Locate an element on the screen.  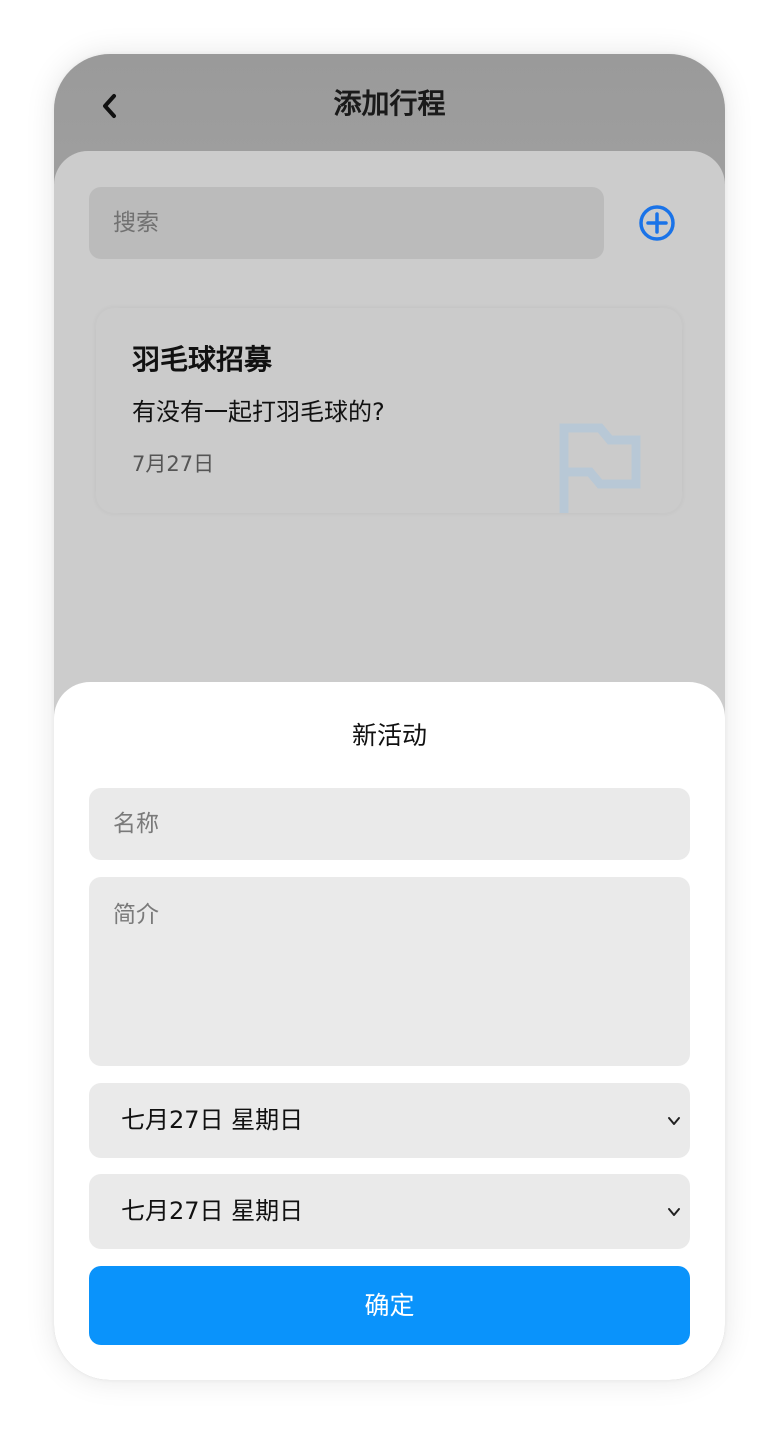
name-placeholder: 名称 is located at coordinates (136, 824).